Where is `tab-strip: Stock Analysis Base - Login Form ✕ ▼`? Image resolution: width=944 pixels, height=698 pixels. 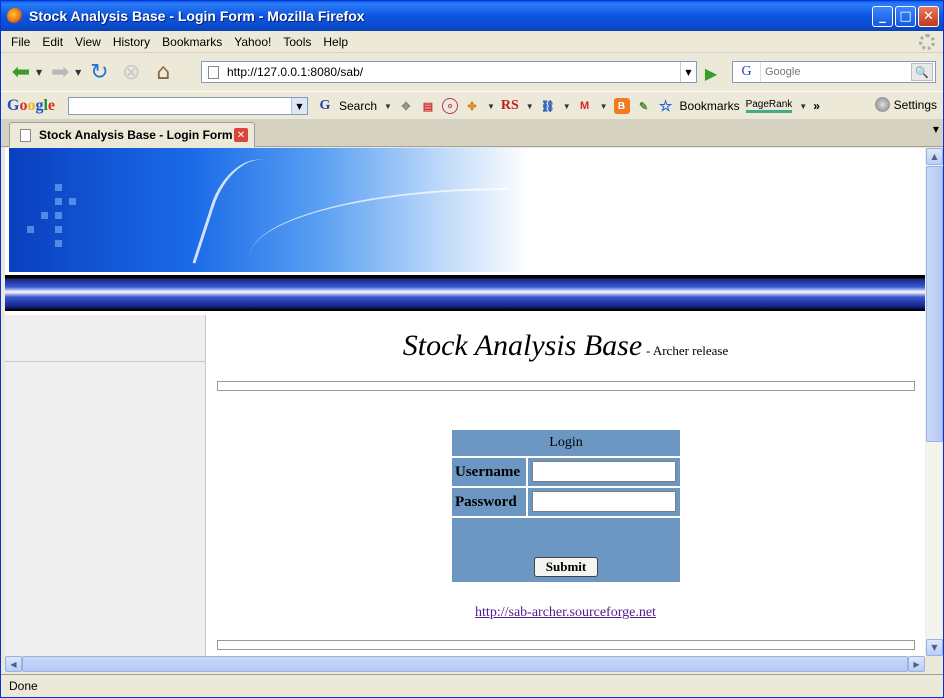
tab-strip: Stock Analysis Base - Login Form ✕ ▼ is located at coordinates (472, 133).